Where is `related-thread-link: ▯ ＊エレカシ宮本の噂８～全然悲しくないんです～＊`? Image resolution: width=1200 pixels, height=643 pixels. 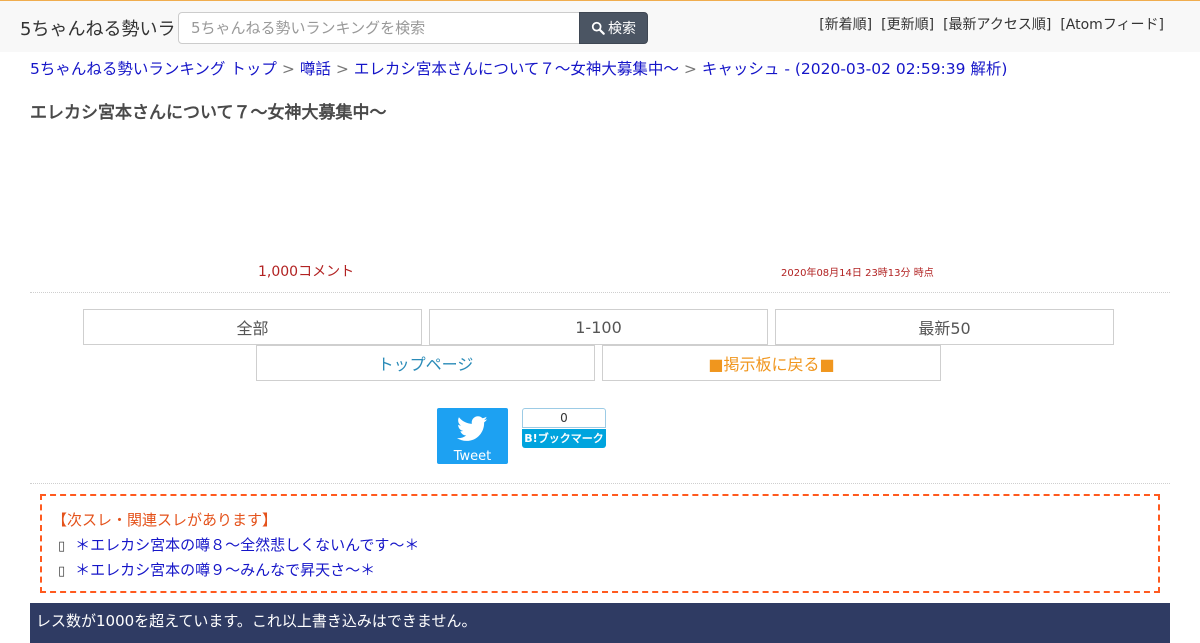
related-thread-link: ▯ ＊エレカシ宮本の噂８～全然悲しくないんです～＊ is located at coordinates (238, 544).